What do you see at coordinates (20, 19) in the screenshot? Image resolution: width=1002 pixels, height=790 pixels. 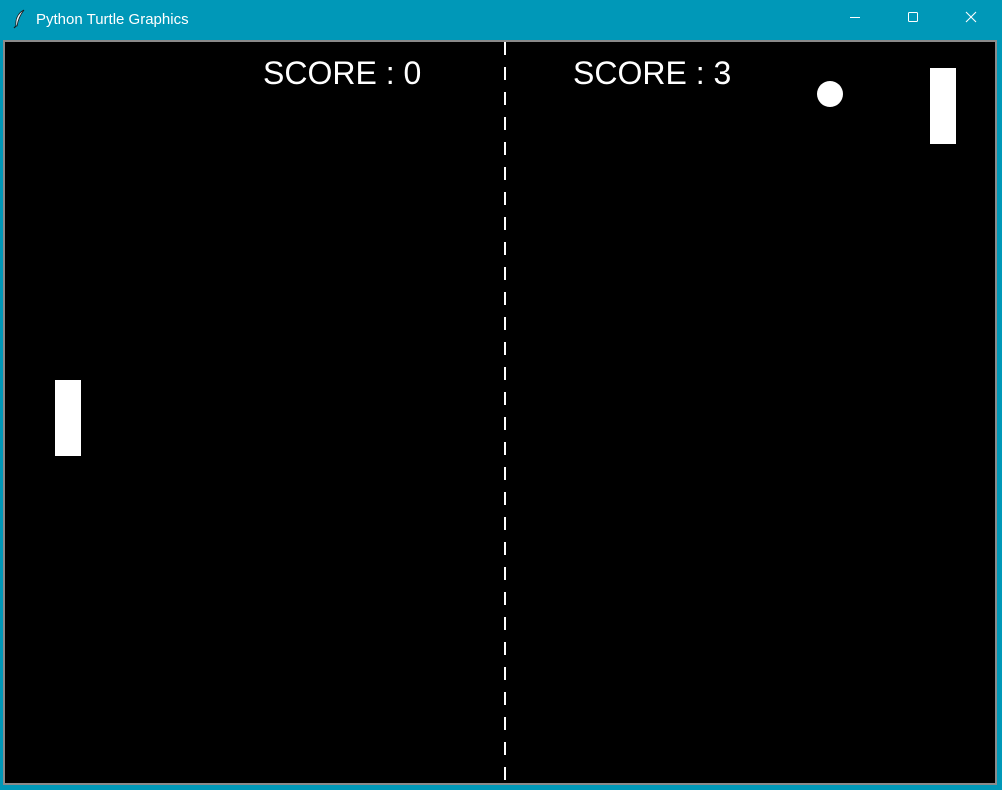 I see `feather-icon` at bounding box center [20, 19].